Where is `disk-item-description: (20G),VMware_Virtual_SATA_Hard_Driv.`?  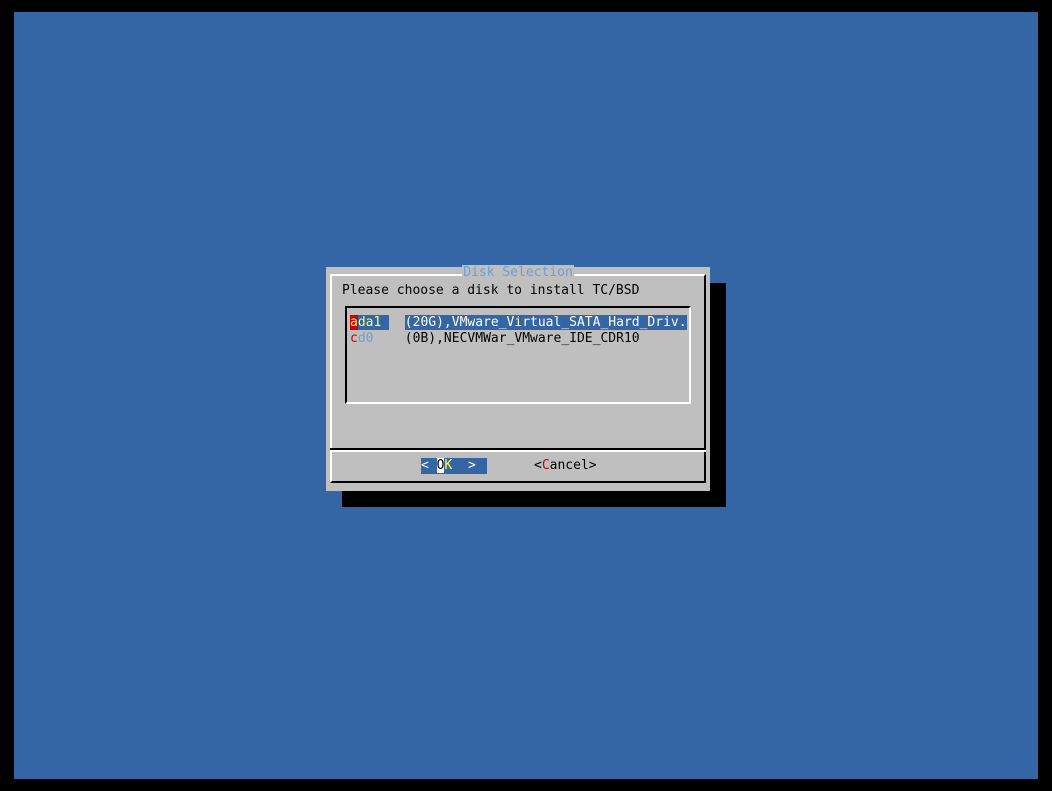
disk-item-description: (20G),VMware_Virtual_SATA_Hard_Driv. is located at coordinates (545, 322).